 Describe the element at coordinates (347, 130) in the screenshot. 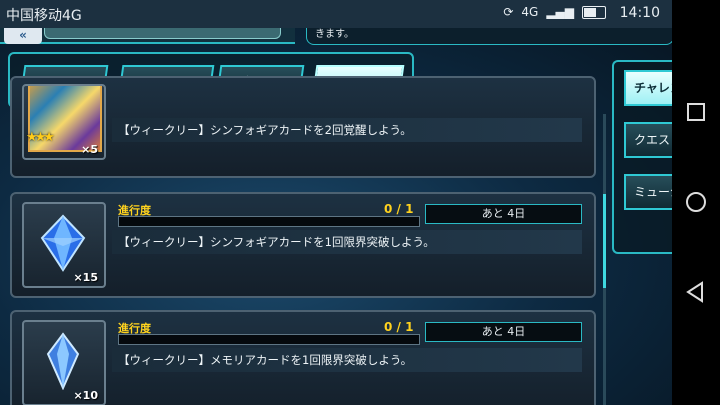

I see `mission-description: 【ウィークリー】シンフォギアカードを2回覚醒しよう。` at that location.